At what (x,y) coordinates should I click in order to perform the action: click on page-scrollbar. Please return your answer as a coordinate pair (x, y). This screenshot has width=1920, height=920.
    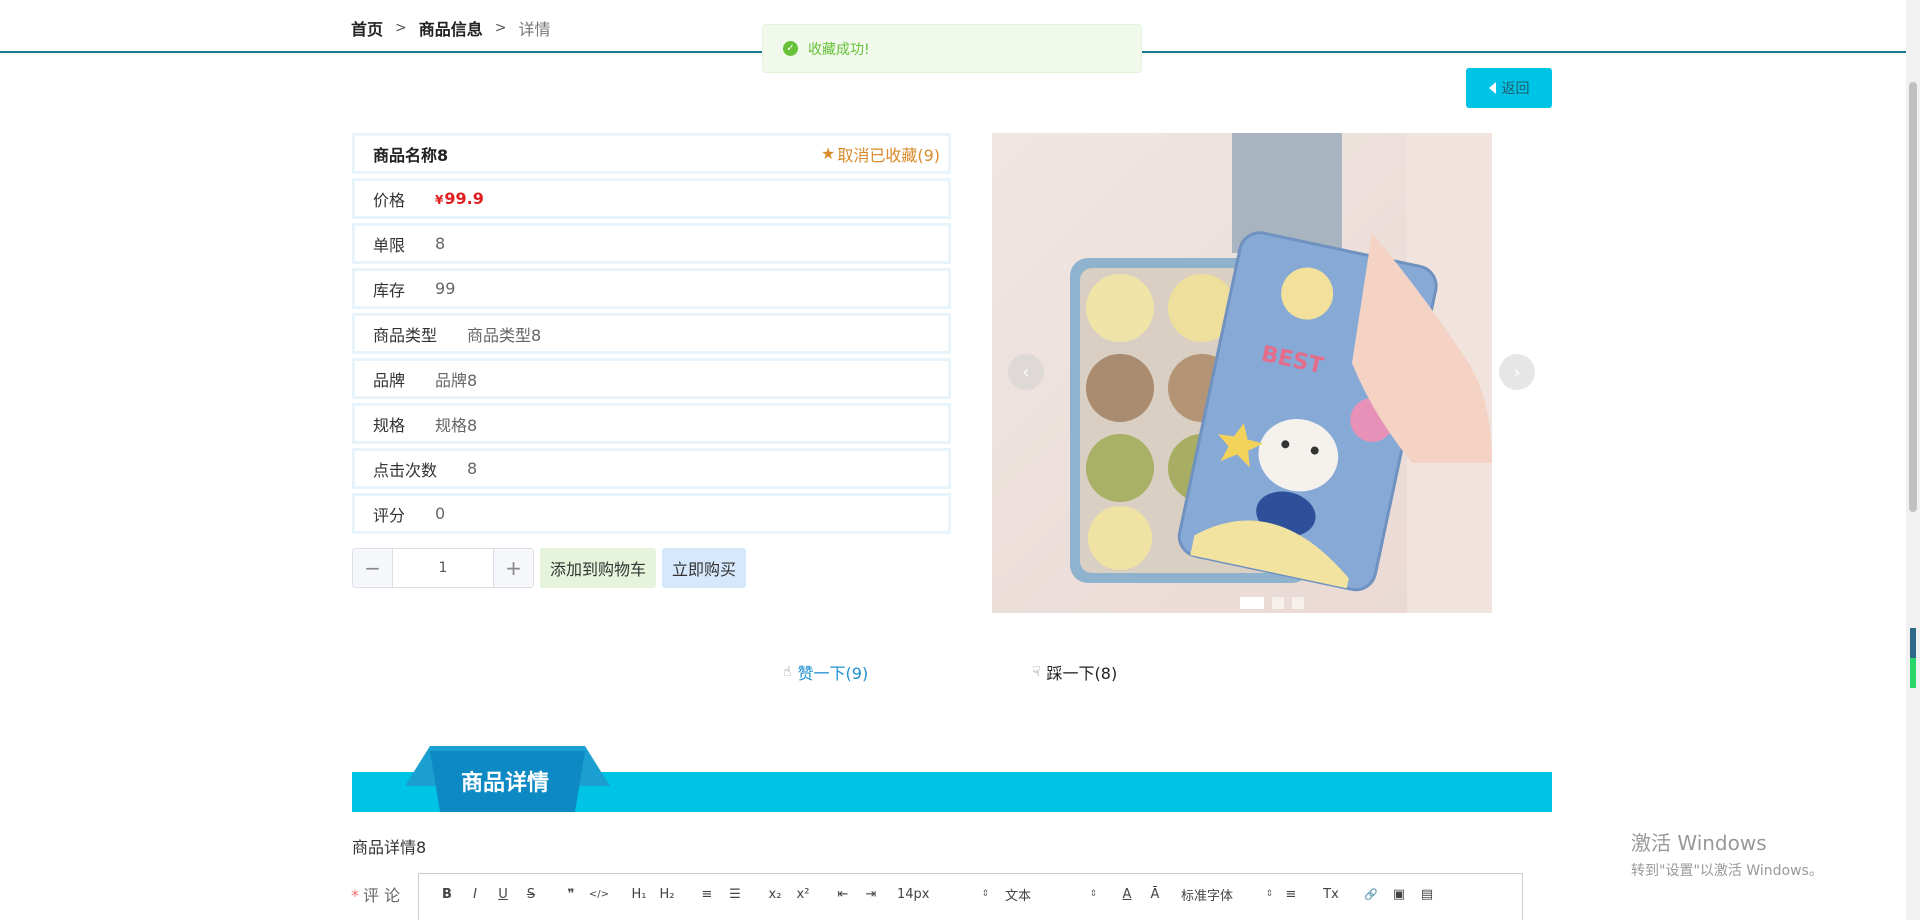
    Looking at the image, I should click on (1913, 460).